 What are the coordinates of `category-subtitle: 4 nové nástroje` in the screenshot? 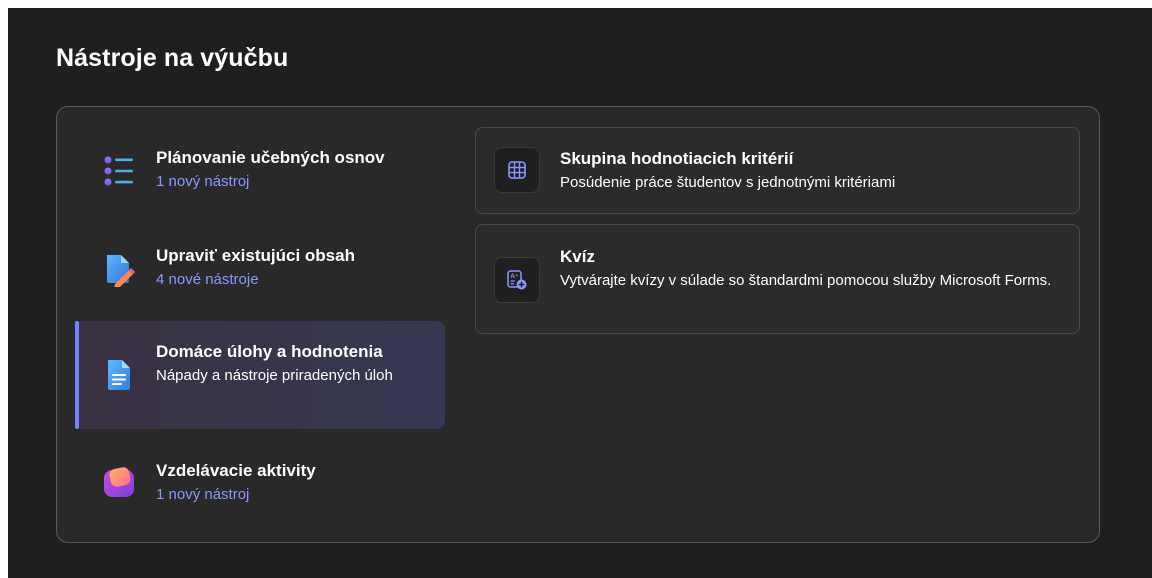 It's located at (207, 279).